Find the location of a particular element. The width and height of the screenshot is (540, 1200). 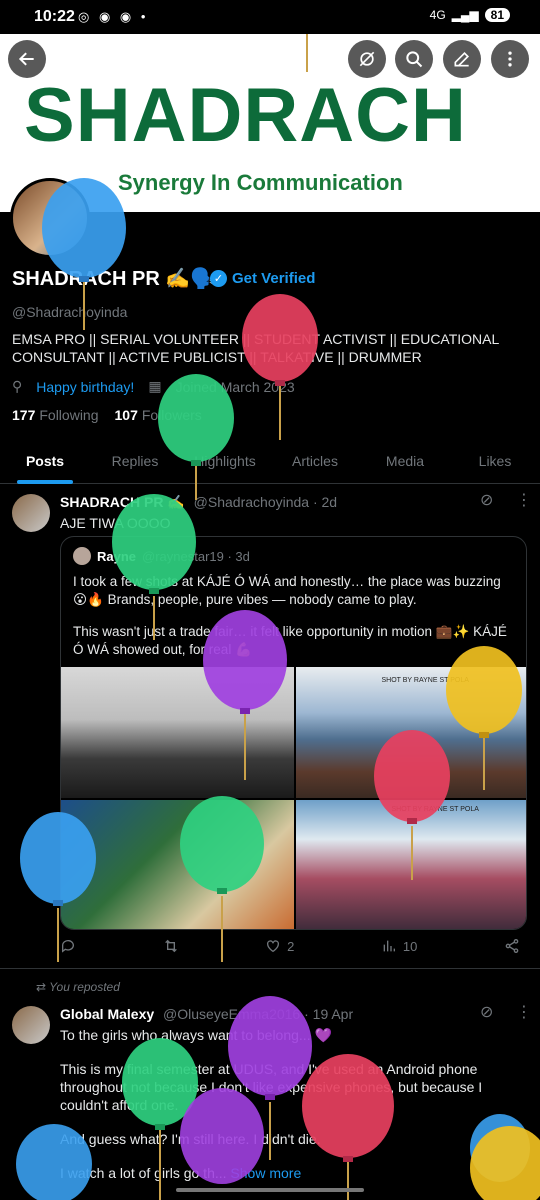

edit-profile-button is located at coordinates (462, 59).